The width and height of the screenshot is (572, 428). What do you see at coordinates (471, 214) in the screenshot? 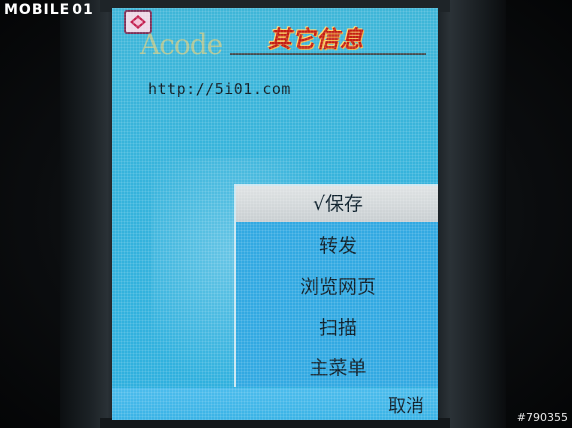
I see `phone-bezel-right` at bounding box center [471, 214].